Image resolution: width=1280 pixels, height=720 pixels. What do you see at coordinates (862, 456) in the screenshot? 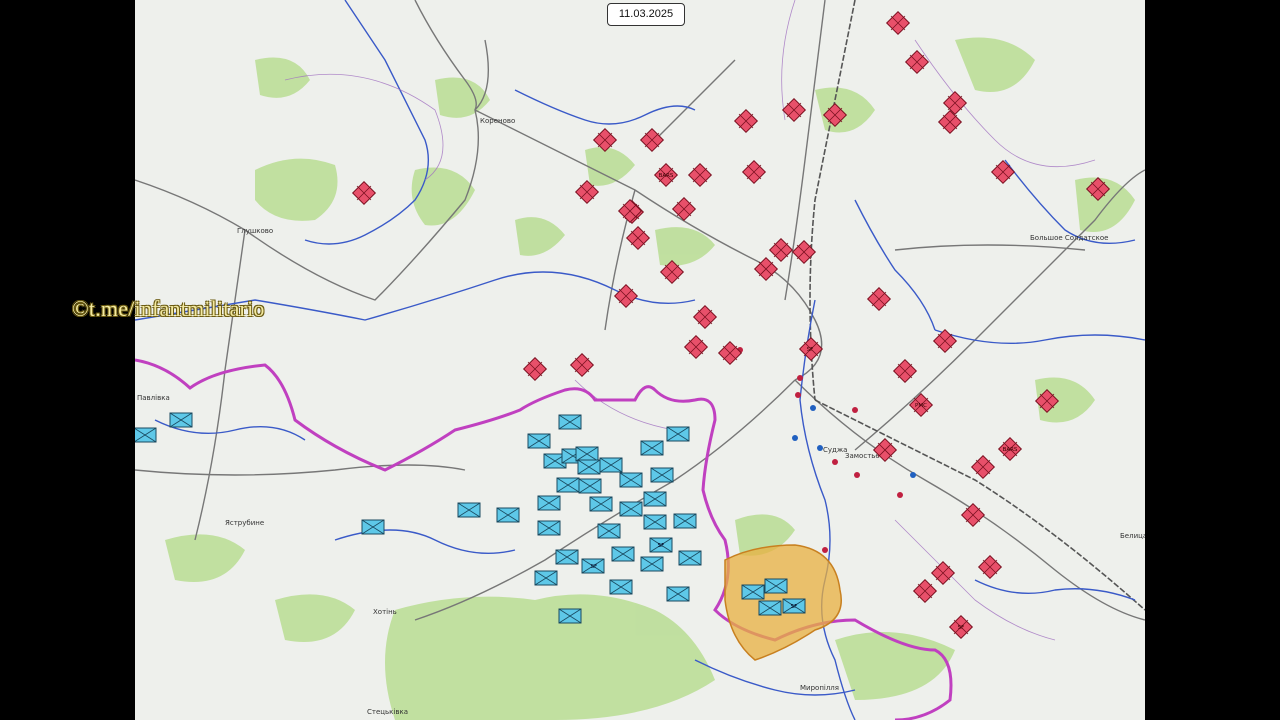
I see `place-label: Замостье` at bounding box center [862, 456].